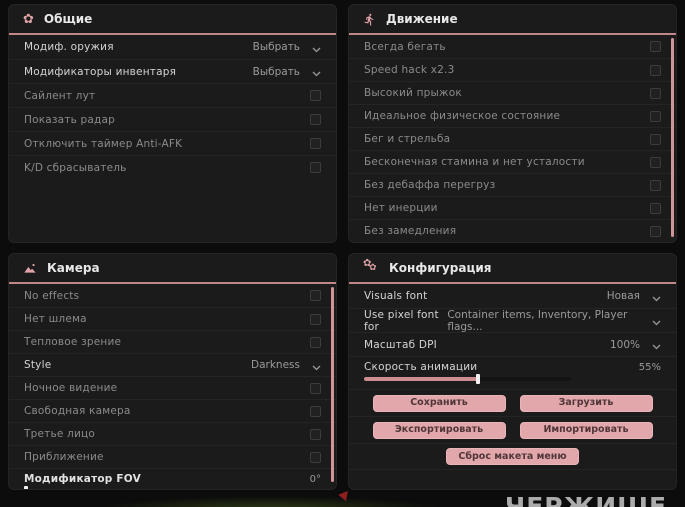 Image resolution: width=685 pixels, height=507 pixels. I want to click on animation-speed-value: 55%, so click(649, 367).